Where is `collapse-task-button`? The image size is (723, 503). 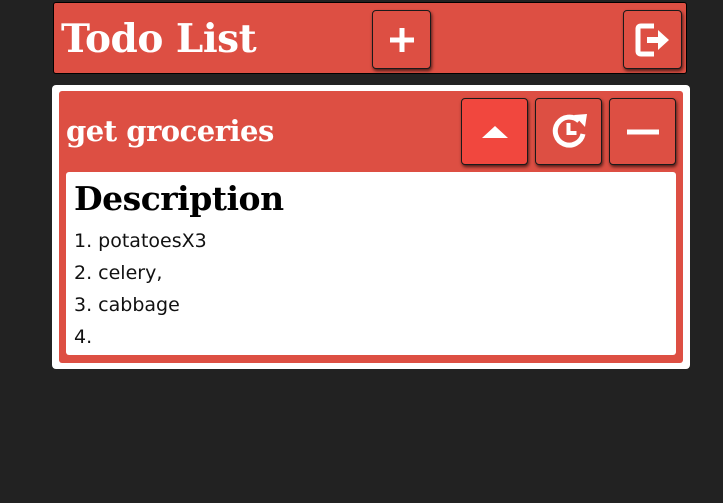 collapse-task-button is located at coordinates (494, 131).